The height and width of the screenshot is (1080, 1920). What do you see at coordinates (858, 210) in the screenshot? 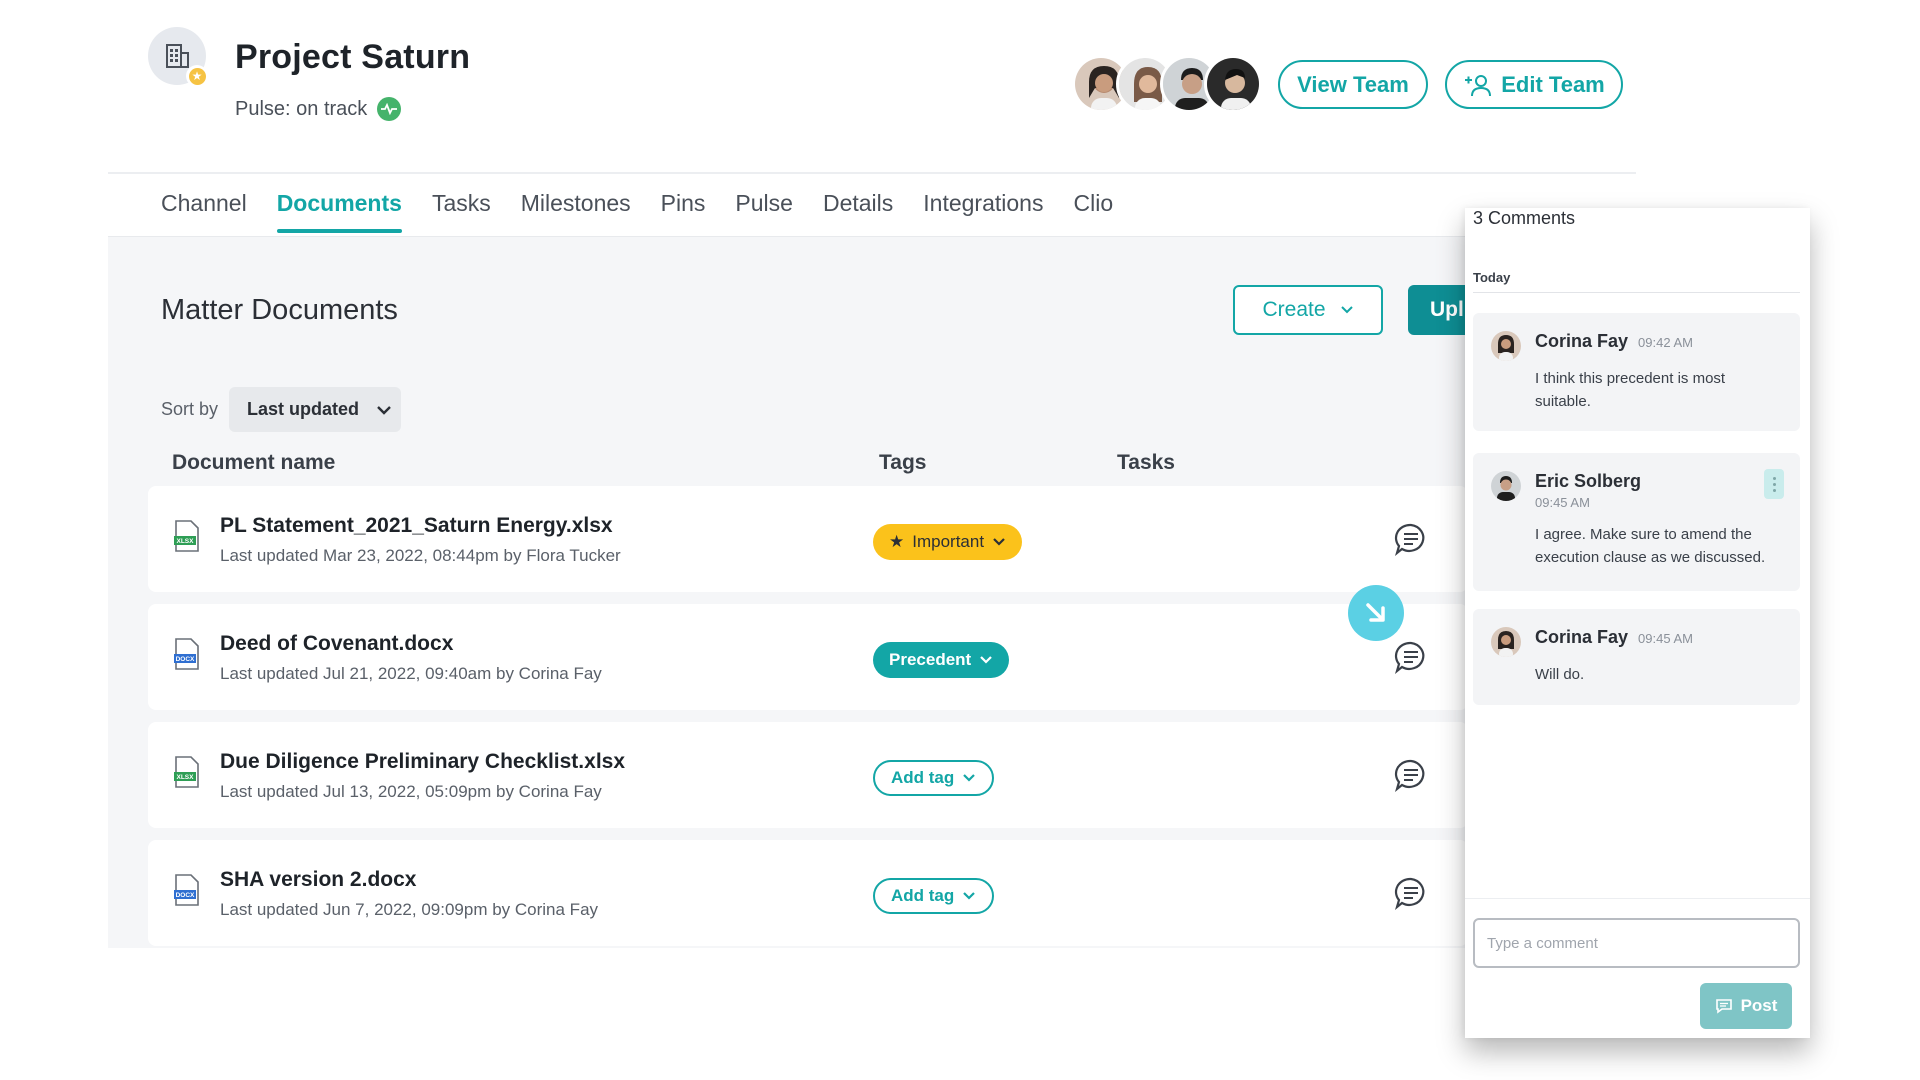
I see `tab-details: Details` at bounding box center [858, 210].